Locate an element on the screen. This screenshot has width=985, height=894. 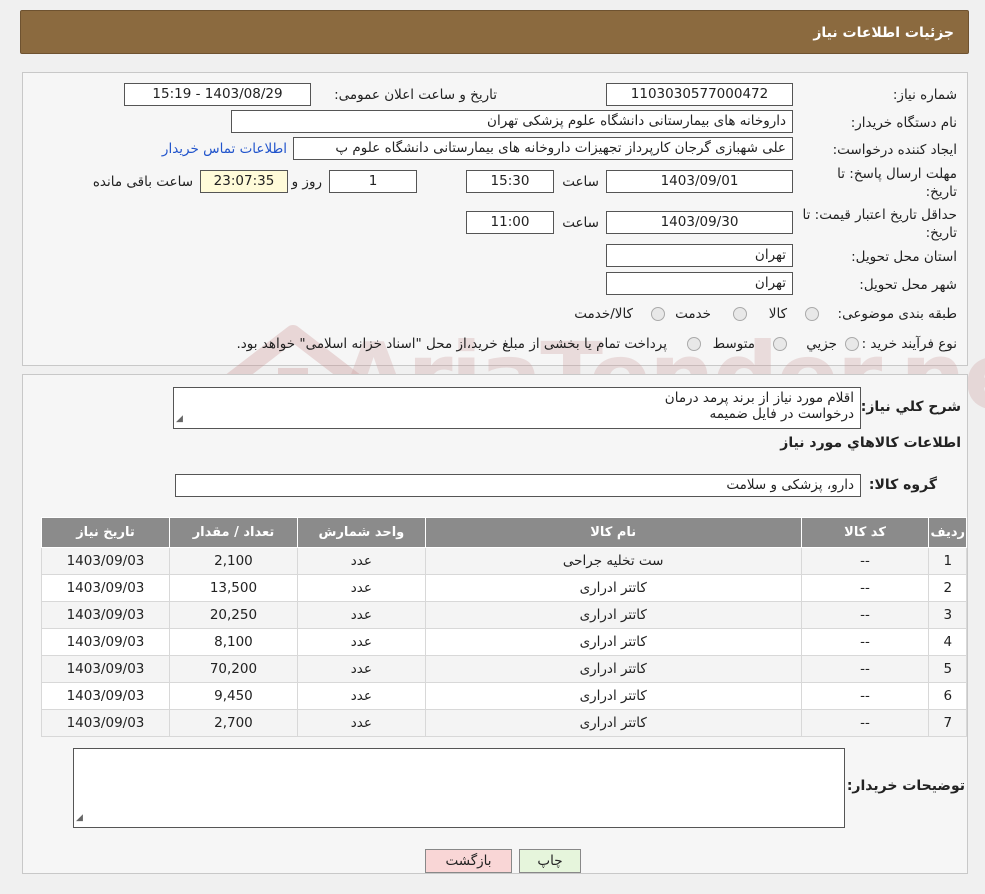
col-date: تاريخ نياز is located at coordinates (105, 532).